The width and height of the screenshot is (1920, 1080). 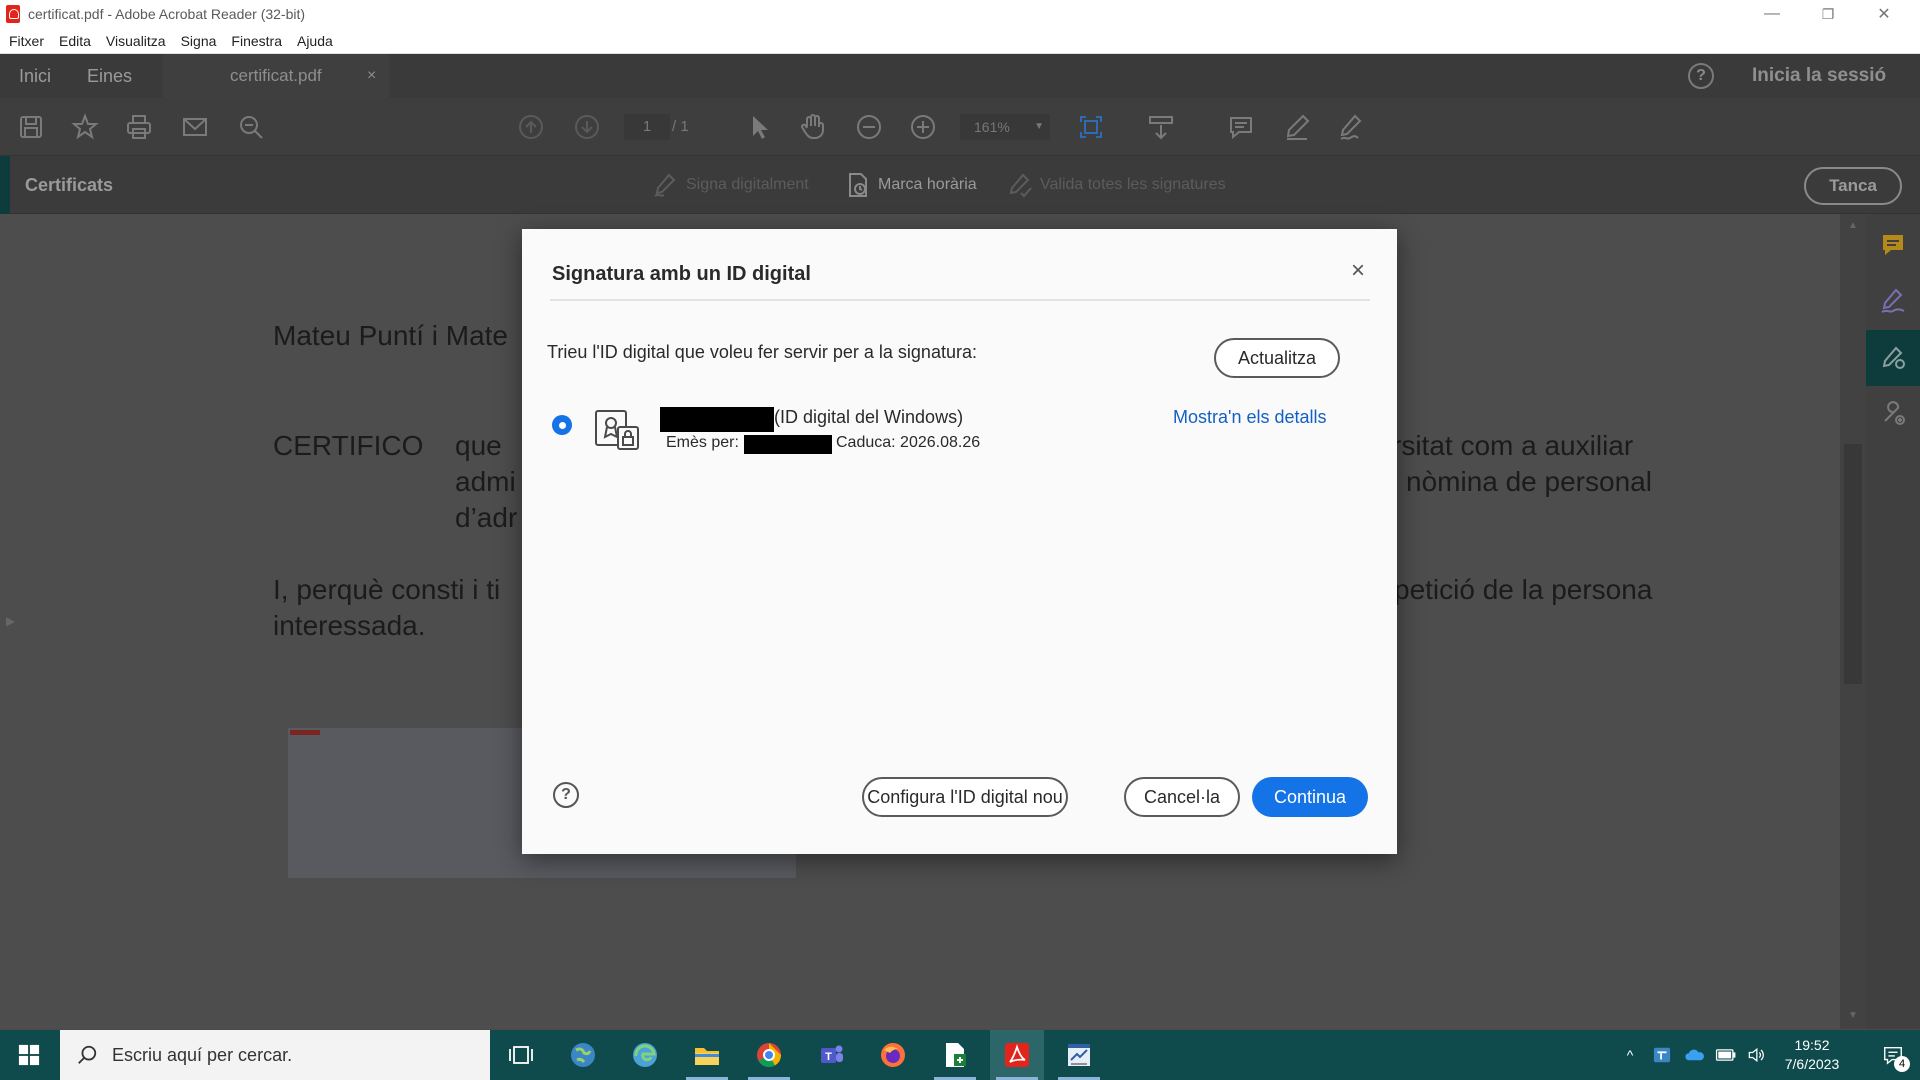 What do you see at coordinates (1893, 301) in the screenshot?
I see `fill-sign-panel-icon` at bounding box center [1893, 301].